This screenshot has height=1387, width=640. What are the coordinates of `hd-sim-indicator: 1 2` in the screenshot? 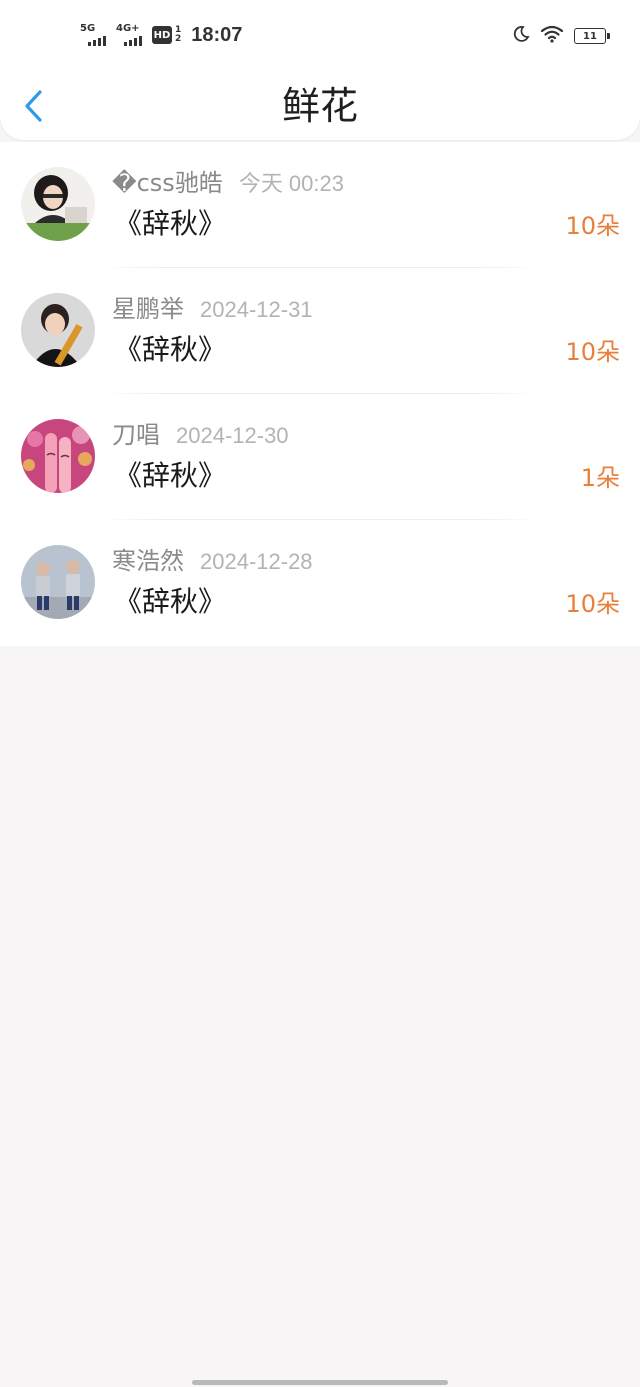 It's located at (178, 35).